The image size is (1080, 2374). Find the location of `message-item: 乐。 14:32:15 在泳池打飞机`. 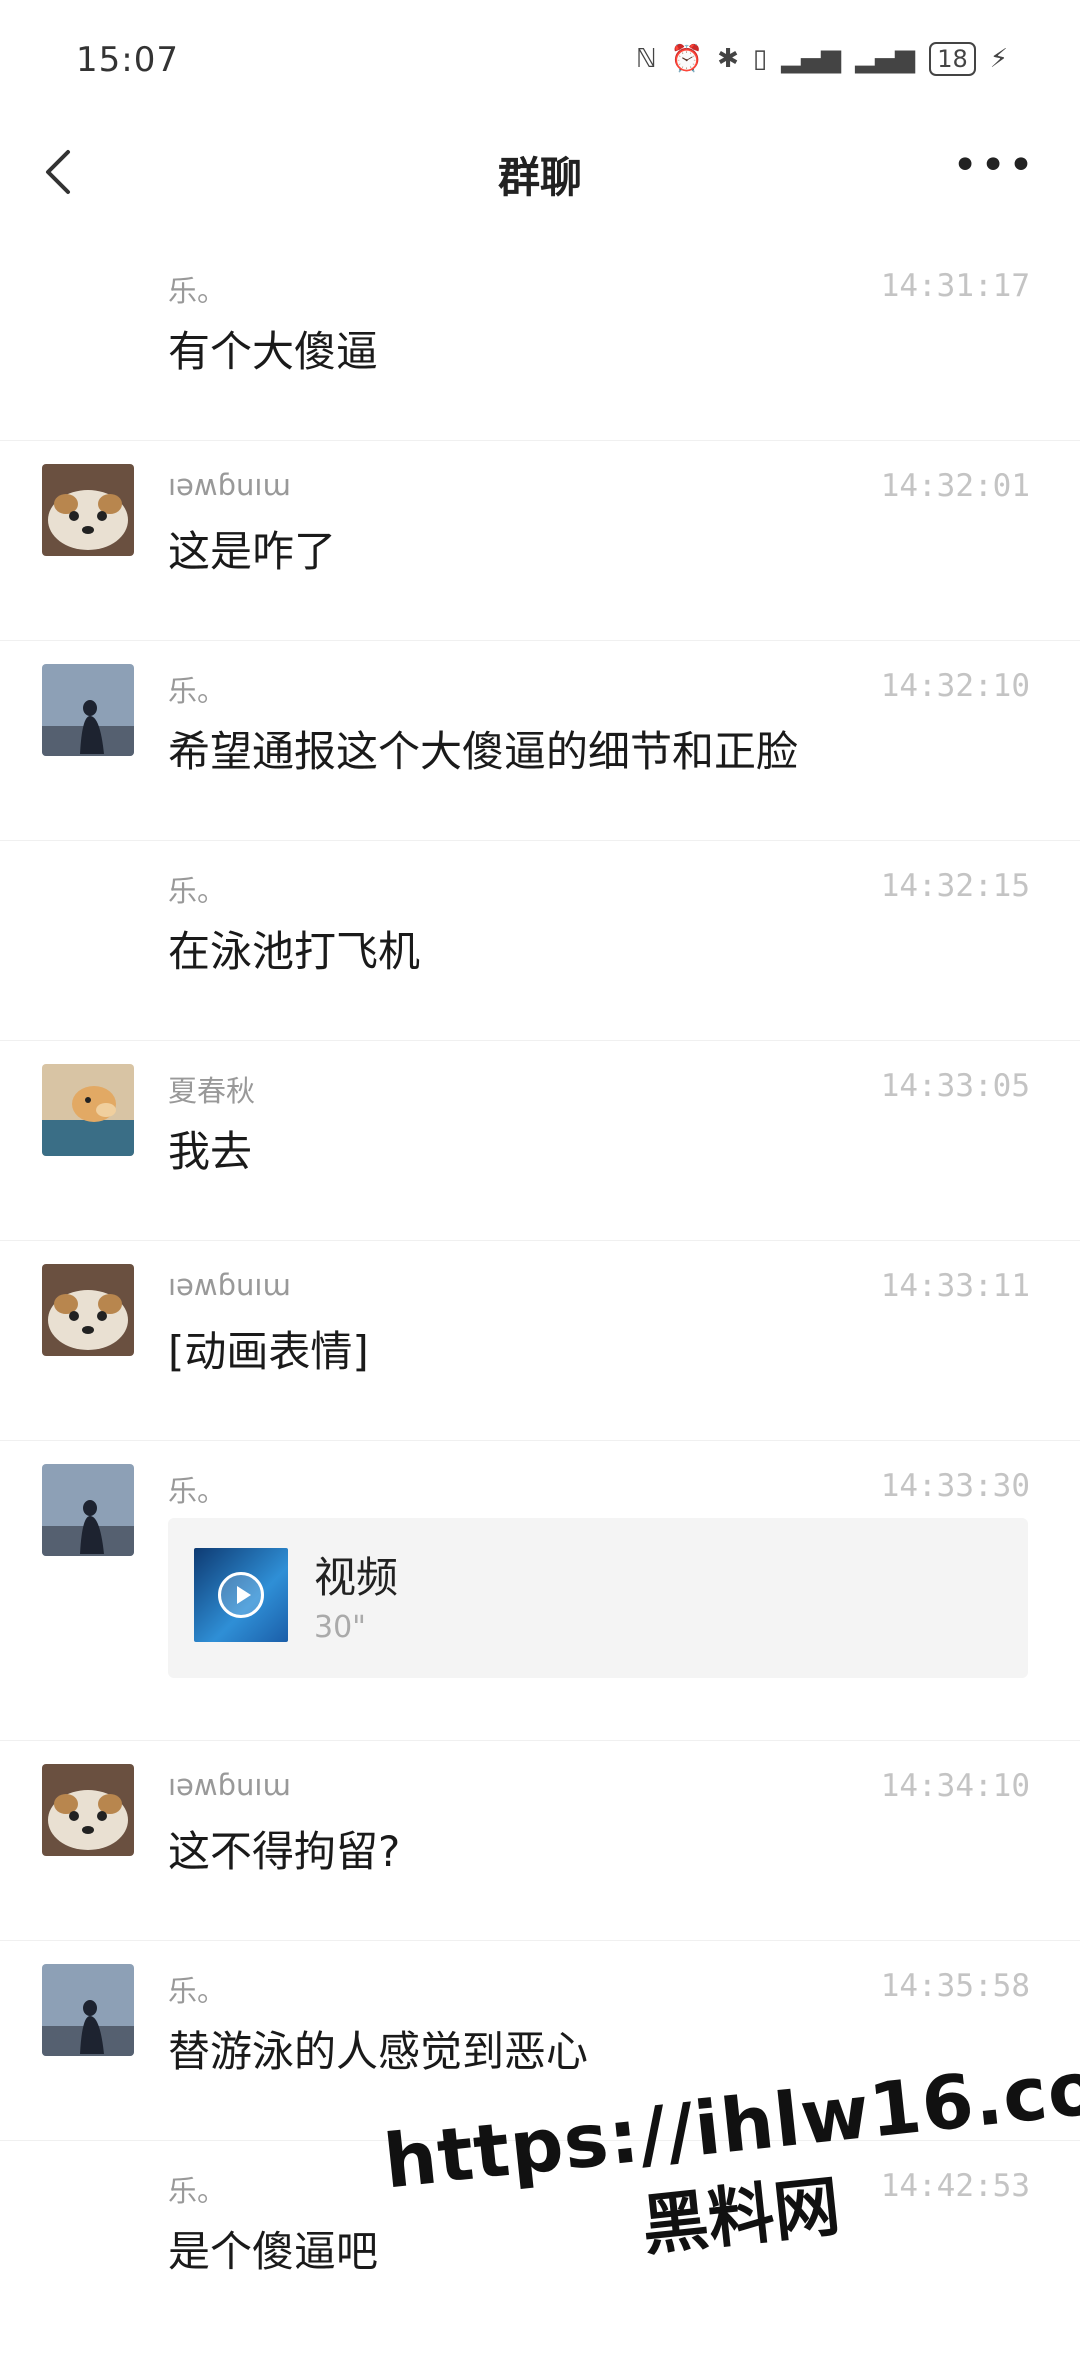

message-item: 乐。 14:32:15 在泳池打飞机 is located at coordinates (540, 940).